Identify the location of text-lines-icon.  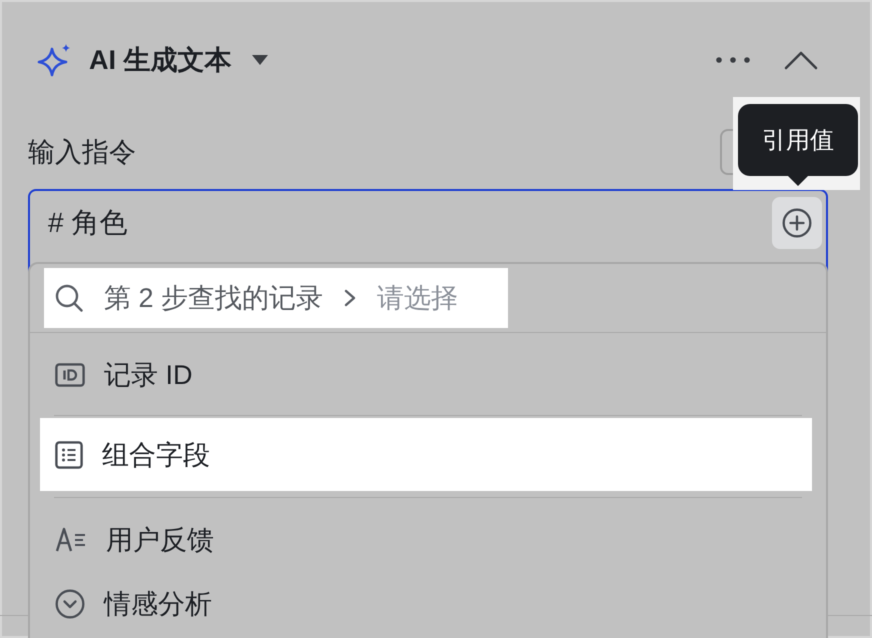
(71, 540).